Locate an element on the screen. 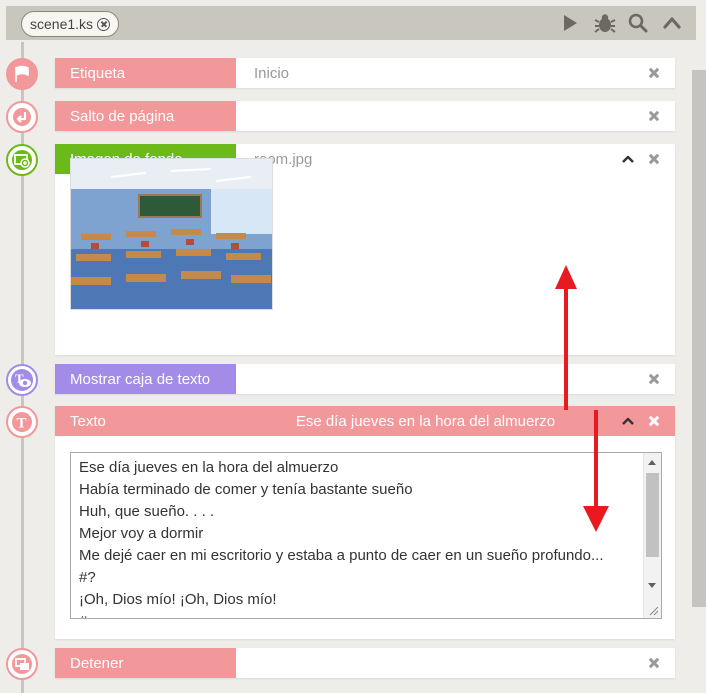  mostrar-card: Mostrar caja de texto is located at coordinates (365, 379).